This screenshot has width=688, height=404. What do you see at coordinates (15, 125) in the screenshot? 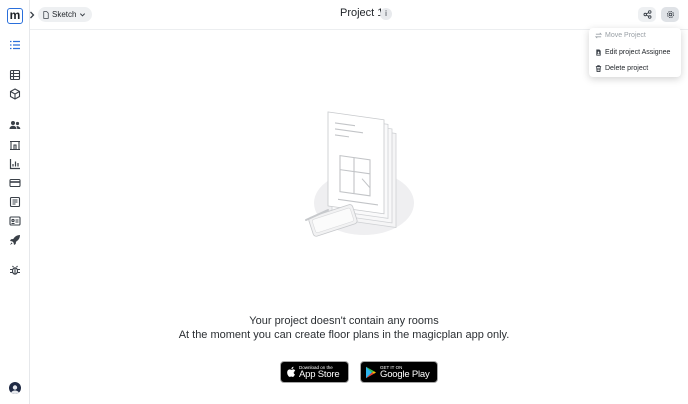
I see `users-icon` at bounding box center [15, 125].